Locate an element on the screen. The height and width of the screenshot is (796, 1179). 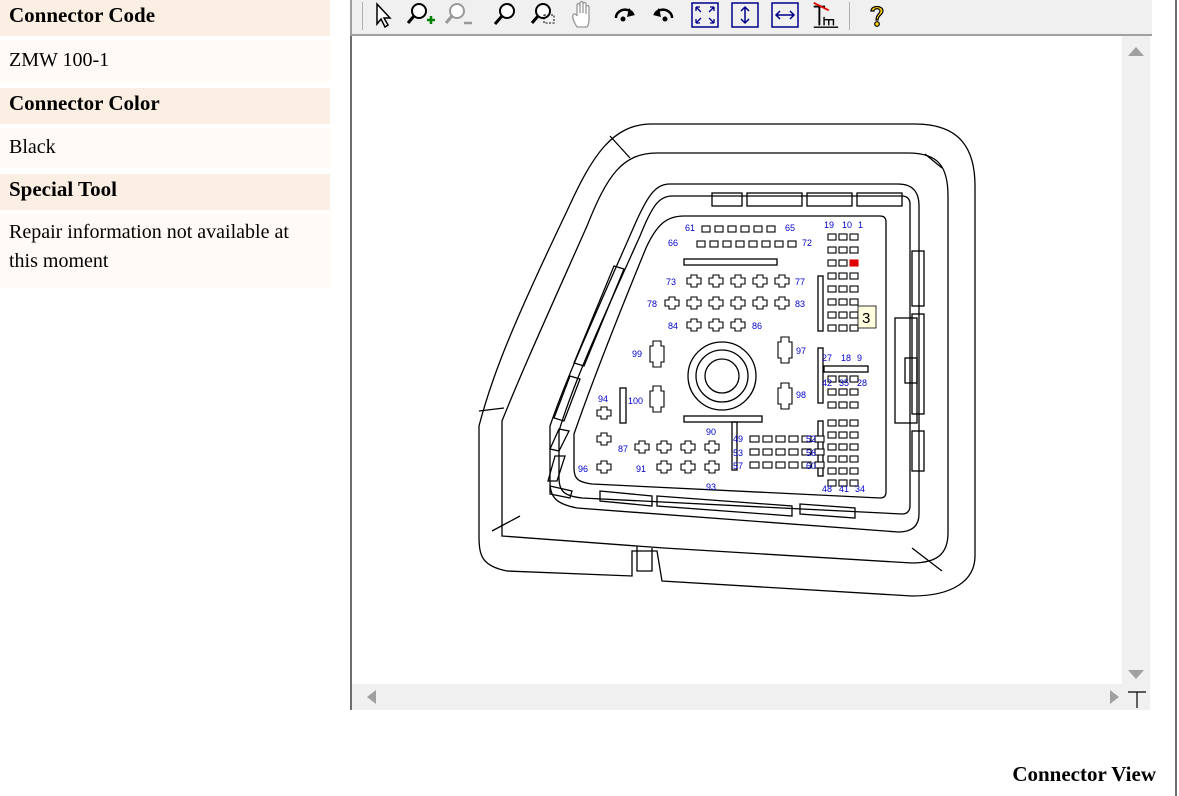
pin-number-label: 73 is located at coordinates (671, 282).